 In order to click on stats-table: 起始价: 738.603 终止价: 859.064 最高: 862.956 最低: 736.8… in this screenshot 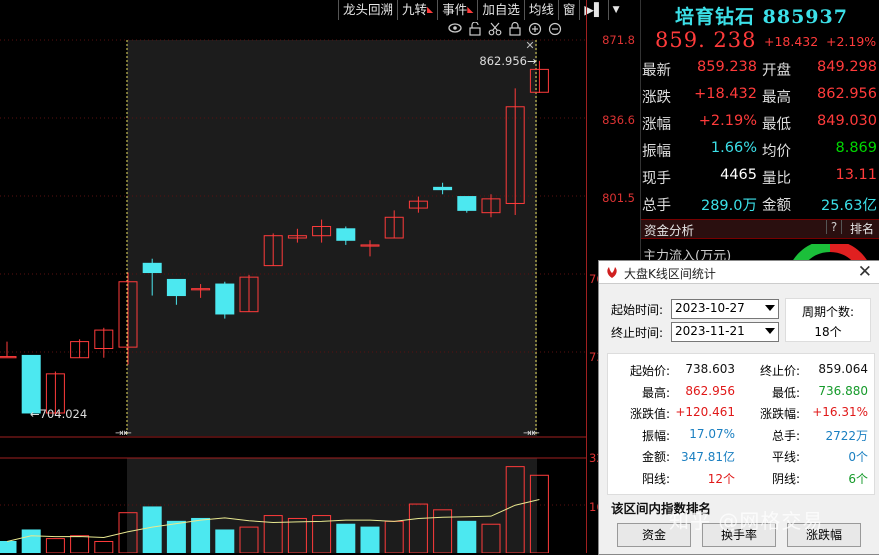, I will do `click(741, 424)`.